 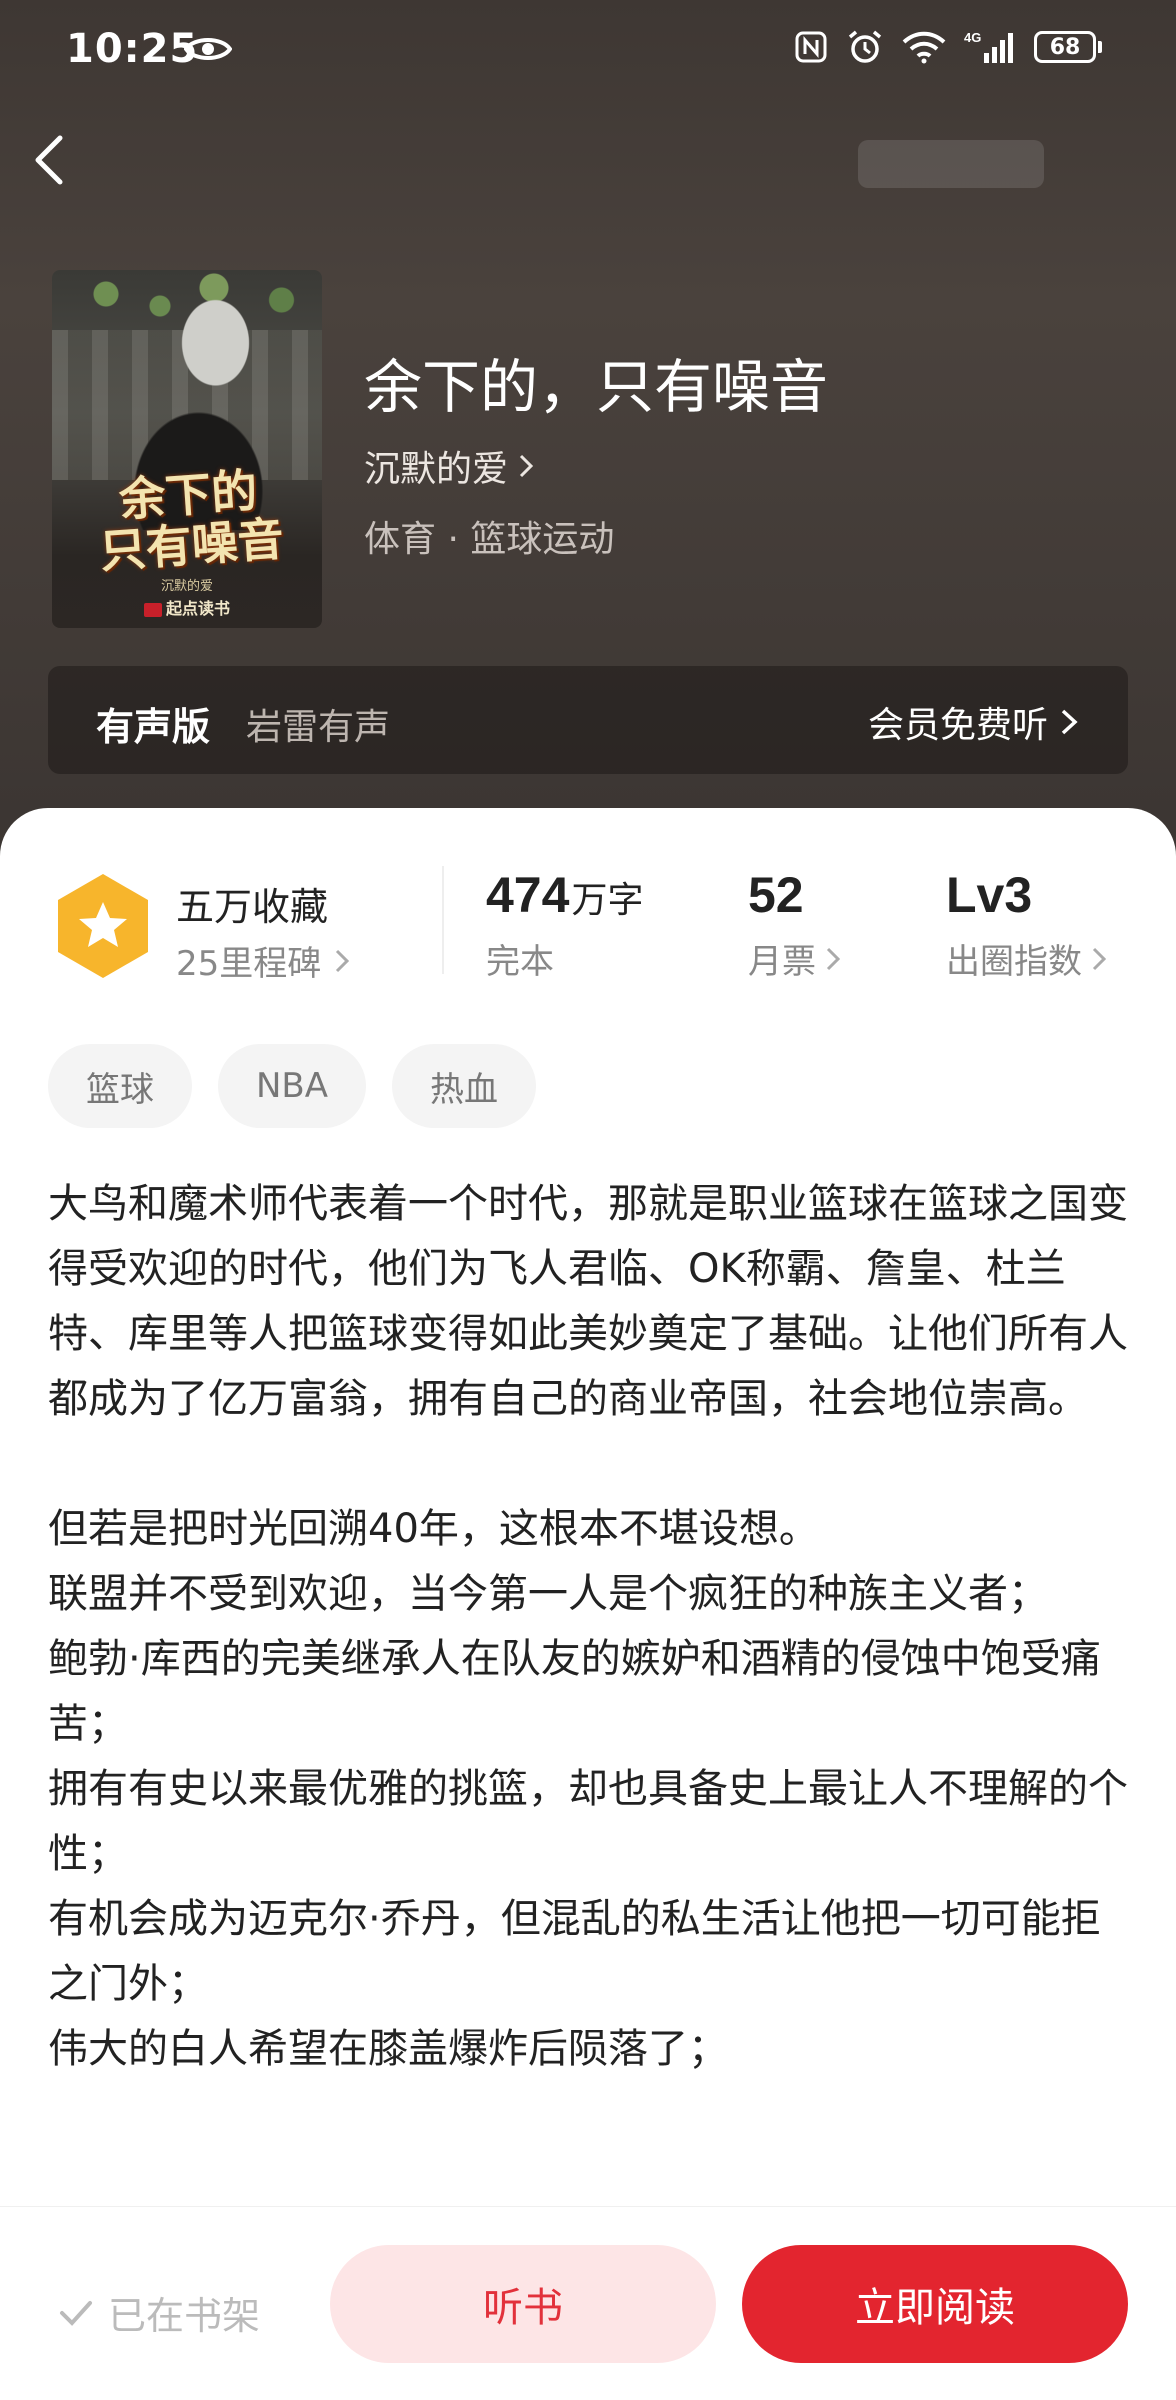 What do you see at coordinates (187, 449) in the screenshot?
I see `book-cover: 余下的 只有噪音 沉默的爱 起点读书` at bounding box center [187, 449].